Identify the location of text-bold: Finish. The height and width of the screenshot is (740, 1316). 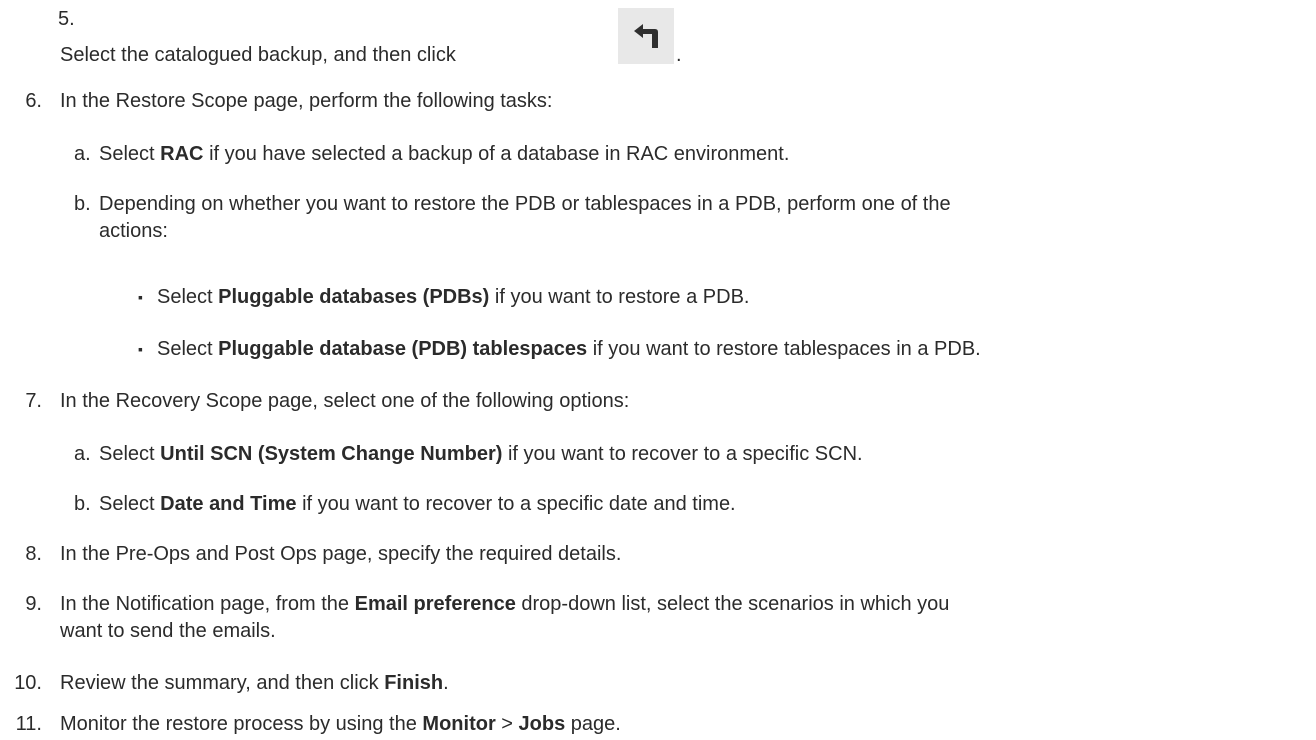
(414, 683).